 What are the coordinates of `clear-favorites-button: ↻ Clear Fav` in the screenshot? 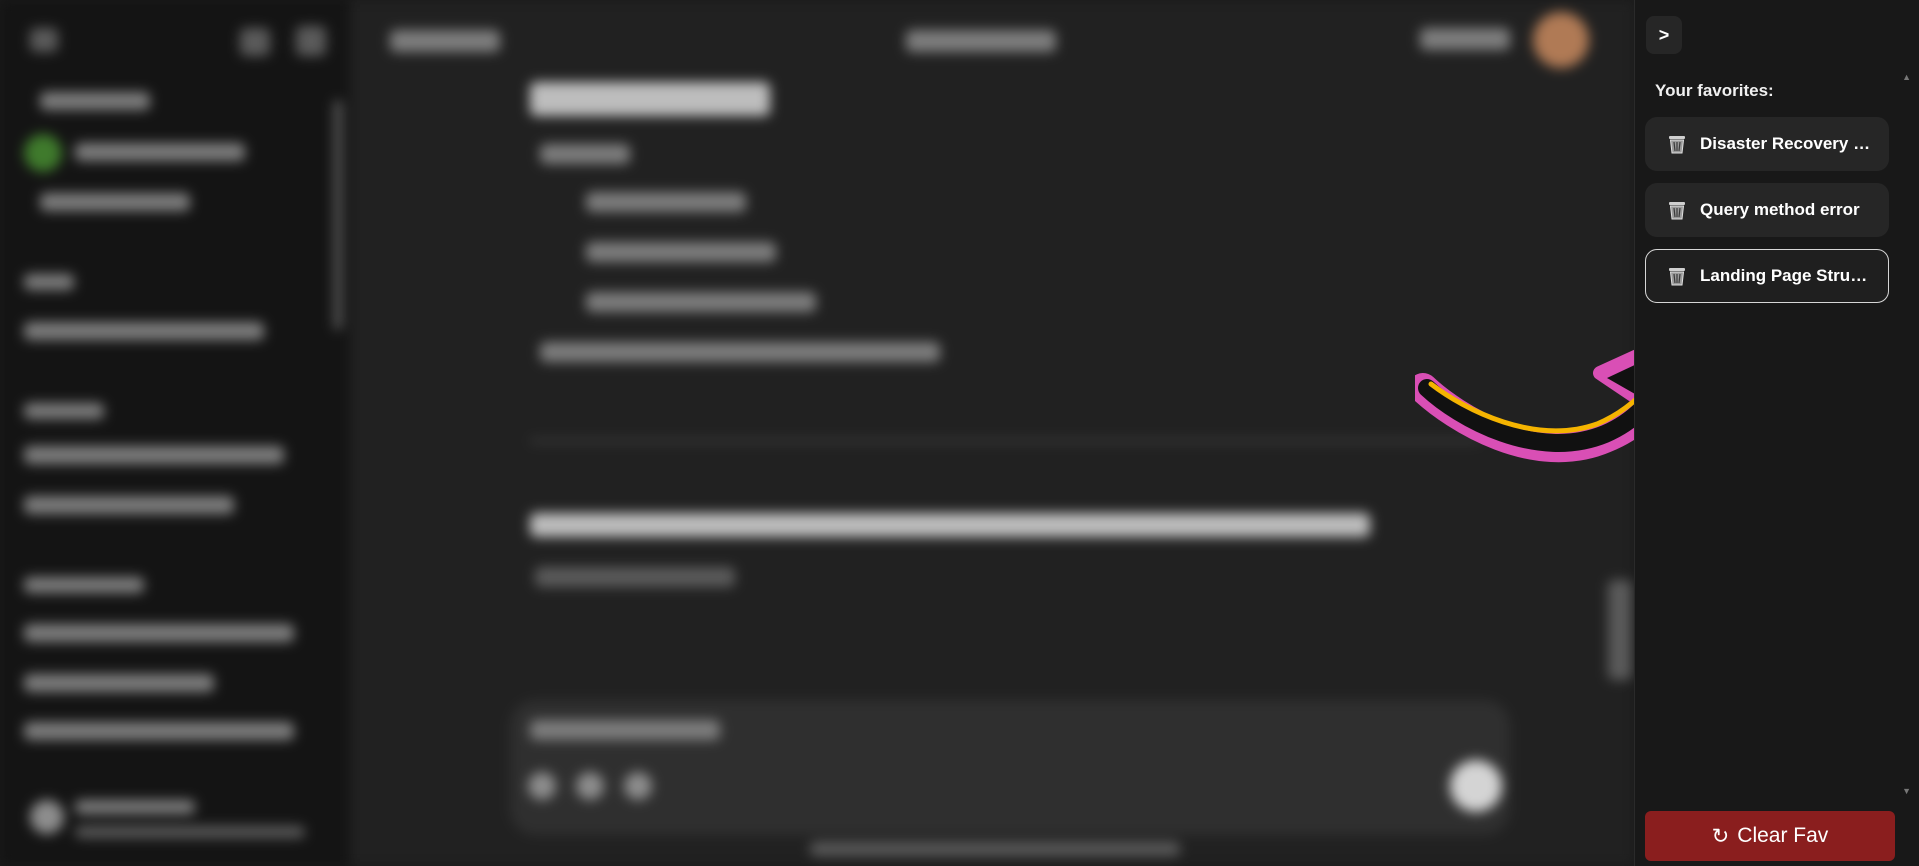 It's located at (1770, 836).